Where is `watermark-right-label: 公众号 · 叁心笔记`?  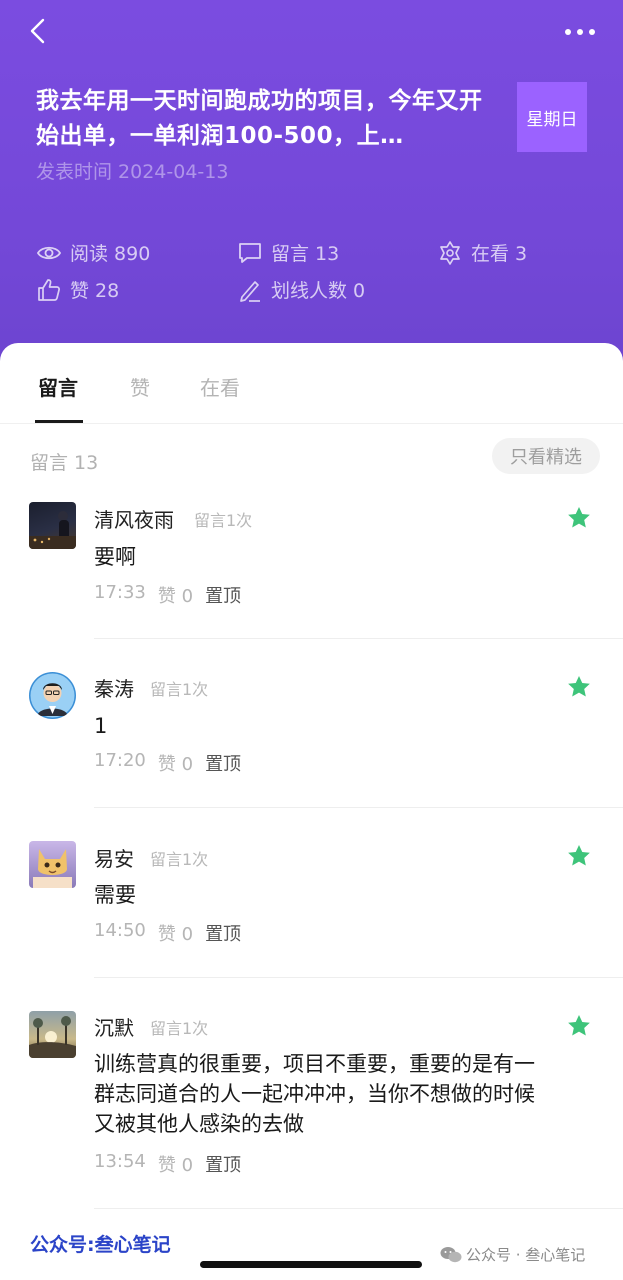 watermark-right-label: 公众号 · 叁心笔记 is located at coordinates (526, 1255).